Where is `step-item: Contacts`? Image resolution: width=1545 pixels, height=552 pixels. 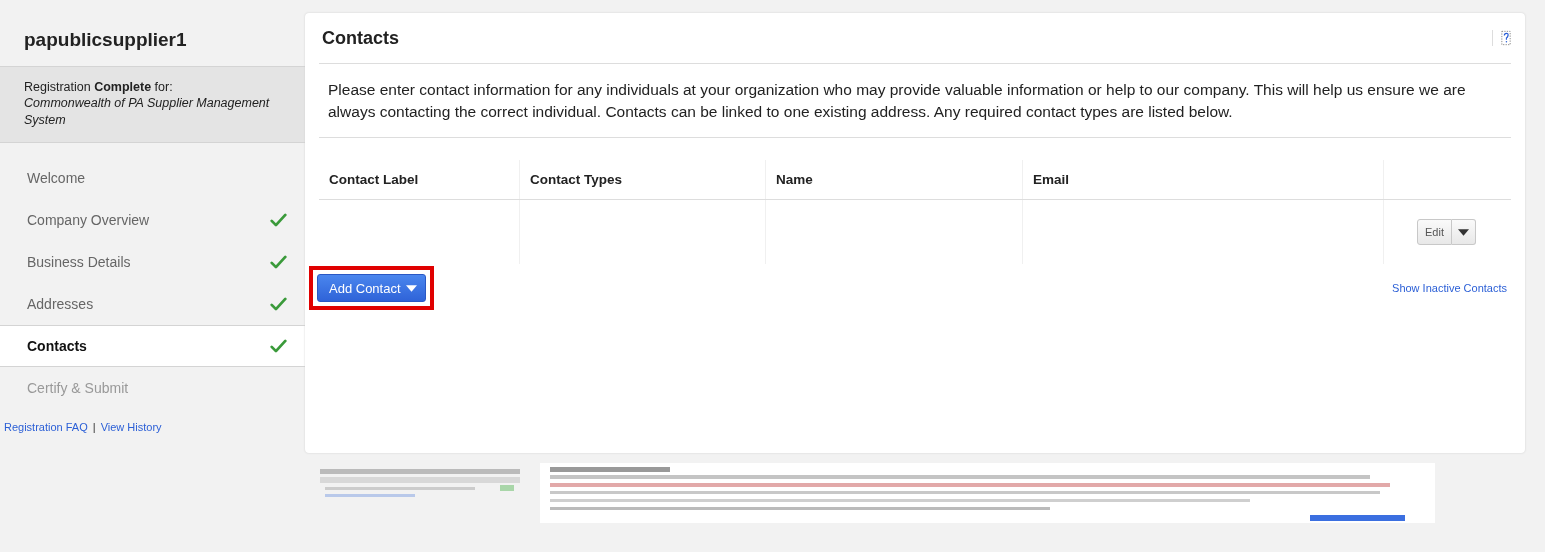 step-item: Contacts is located at coordinates (152, 345).